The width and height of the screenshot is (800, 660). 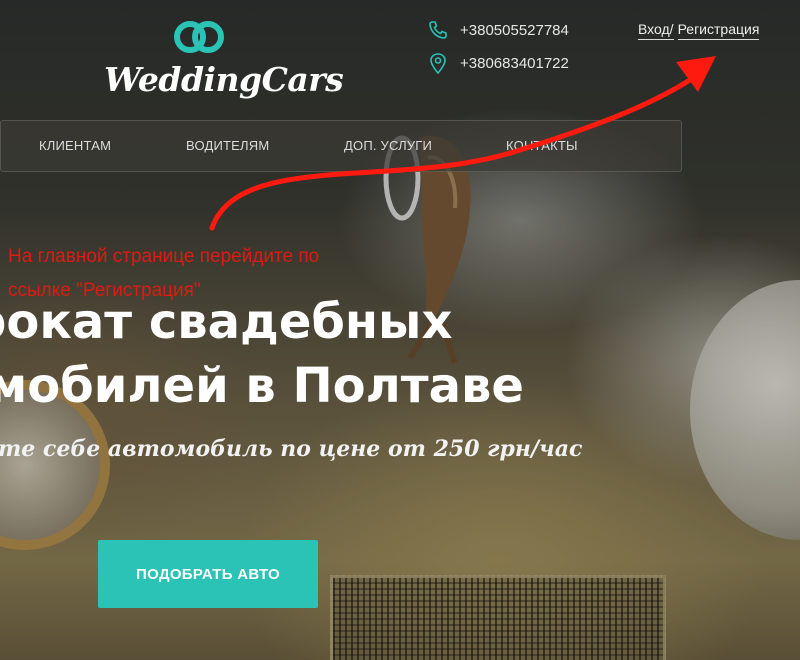 I want to click on nav-item-drivers: ВОДИТЕЛЯМ, so click(x=227, y=145).